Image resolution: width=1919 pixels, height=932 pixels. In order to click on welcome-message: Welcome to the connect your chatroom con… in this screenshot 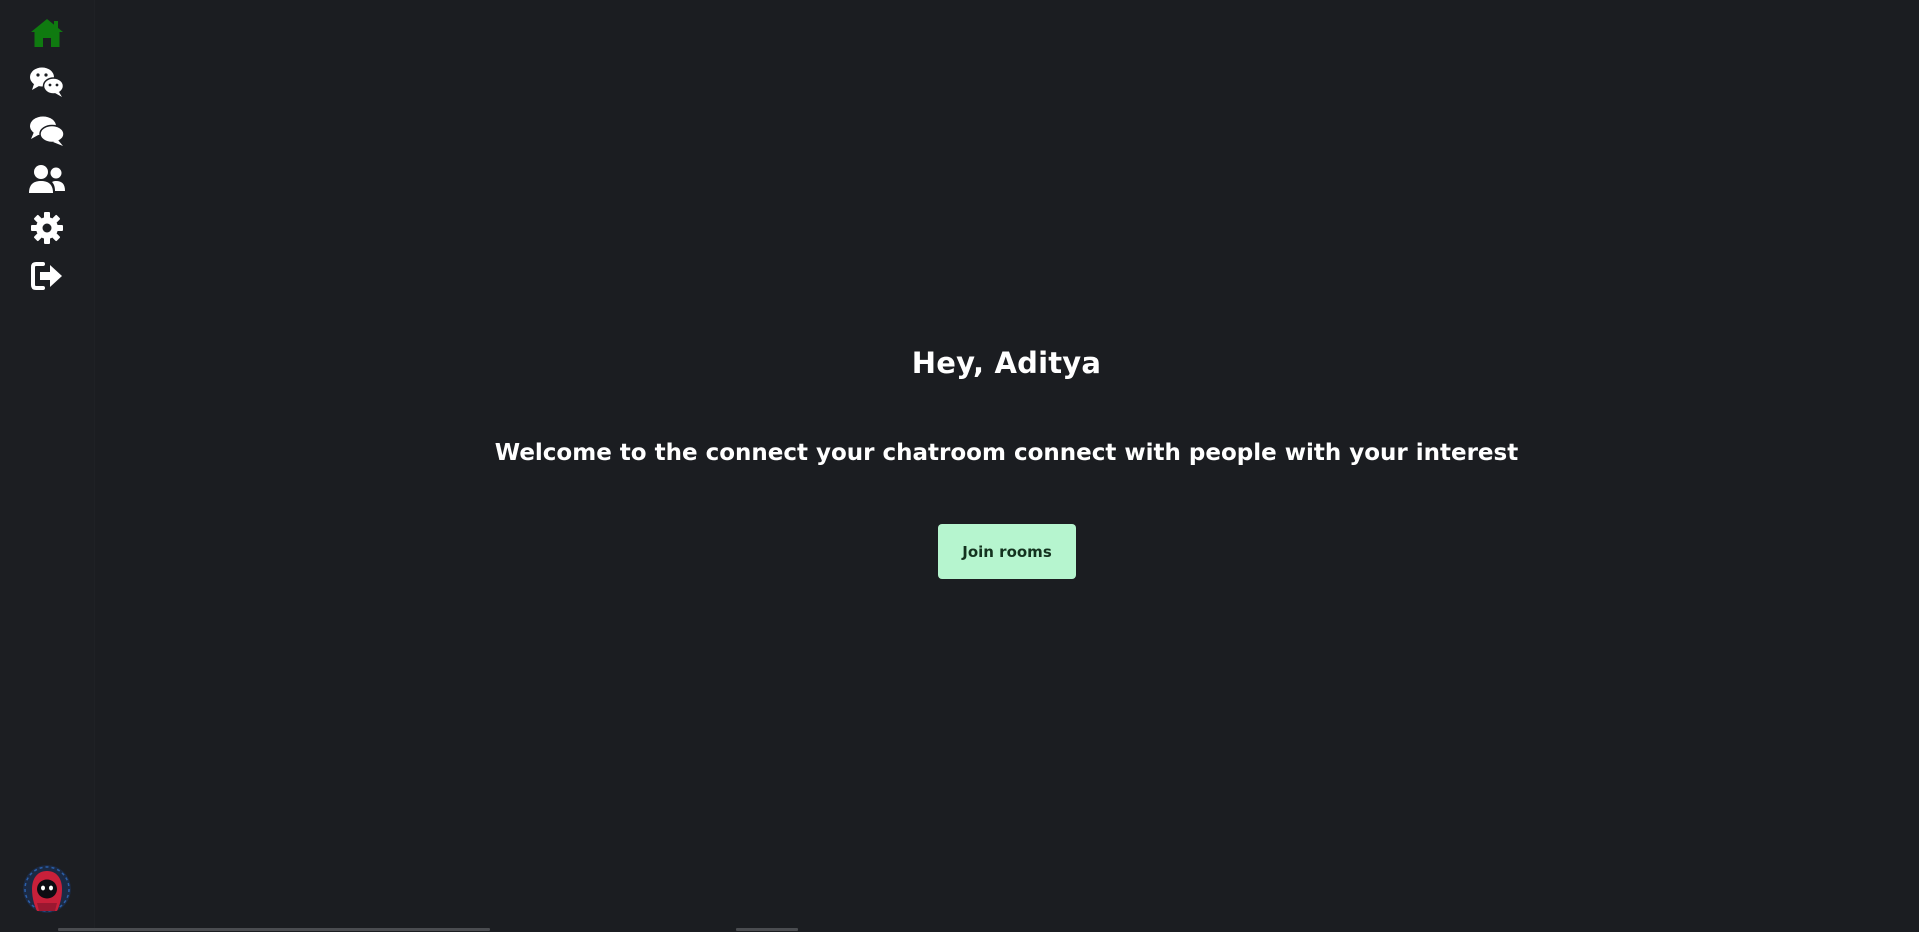, I will do `click(1006, 453)`.